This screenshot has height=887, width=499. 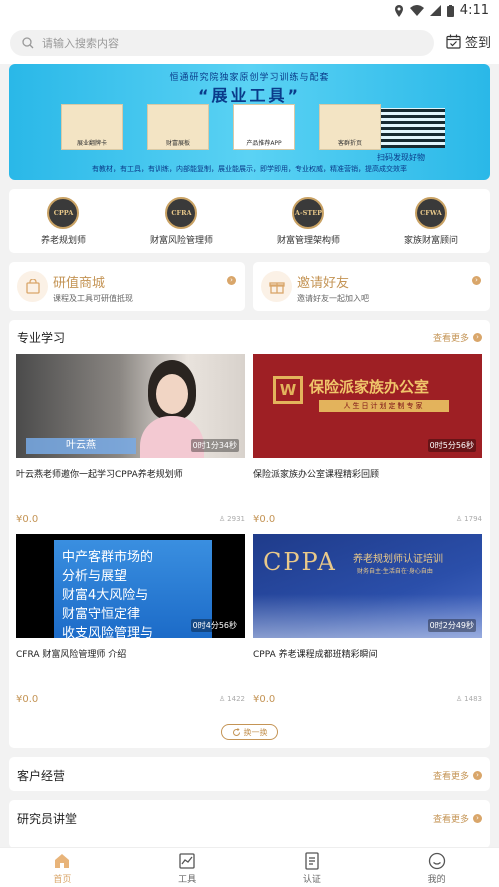 I want to click on category-cppa: CPPA 养老规划师, so click(x=63, y=221).